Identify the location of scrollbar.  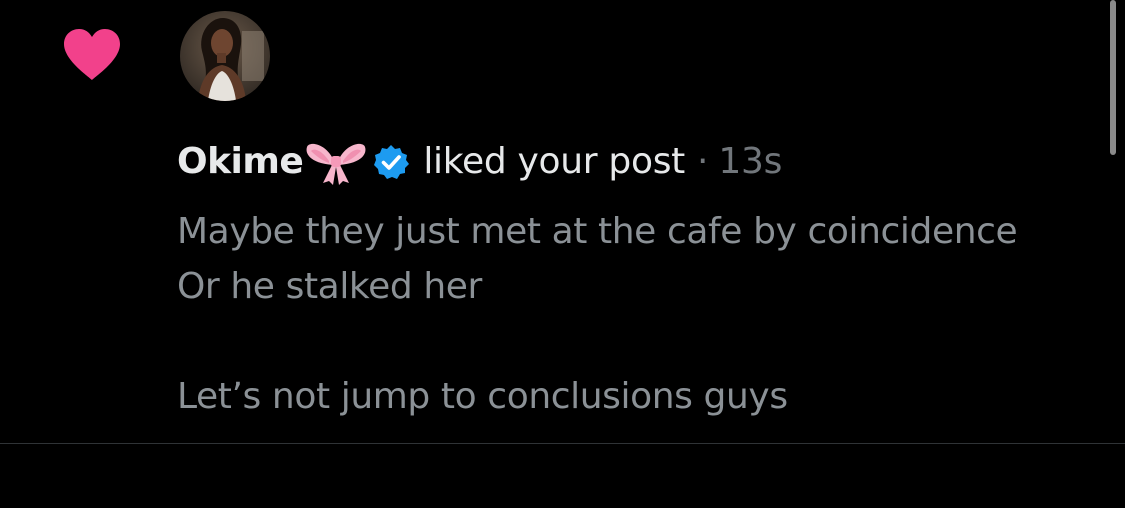
(1113, 77).